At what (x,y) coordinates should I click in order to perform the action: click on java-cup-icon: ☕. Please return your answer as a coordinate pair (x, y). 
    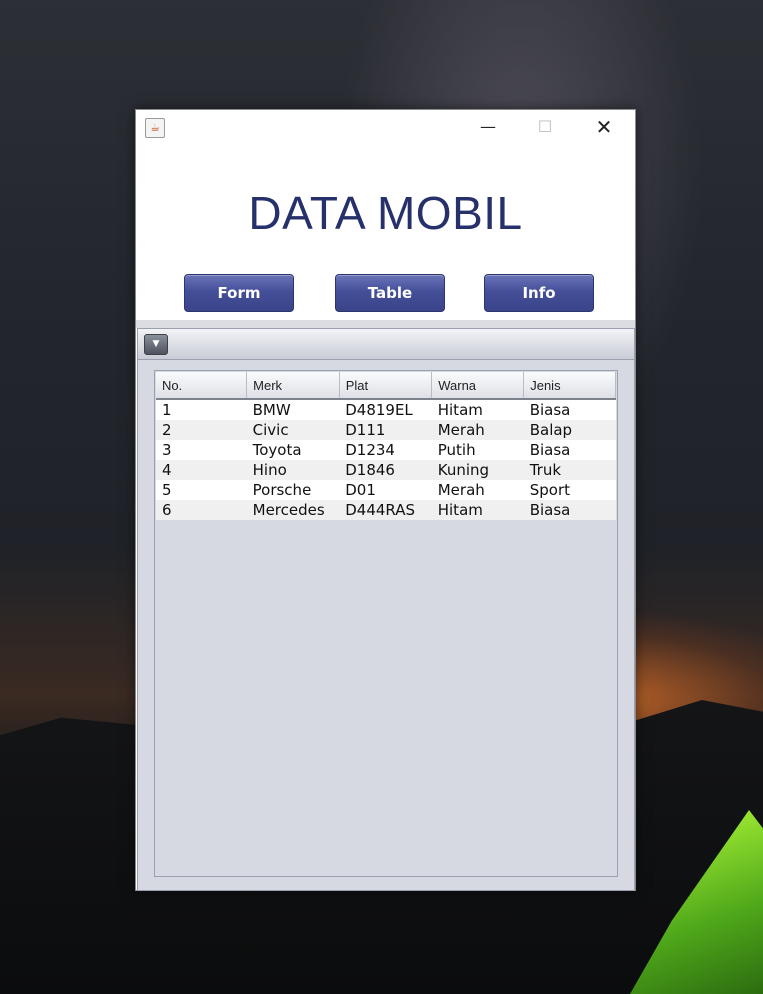
    Looking at the image, I should click on (155, 128).